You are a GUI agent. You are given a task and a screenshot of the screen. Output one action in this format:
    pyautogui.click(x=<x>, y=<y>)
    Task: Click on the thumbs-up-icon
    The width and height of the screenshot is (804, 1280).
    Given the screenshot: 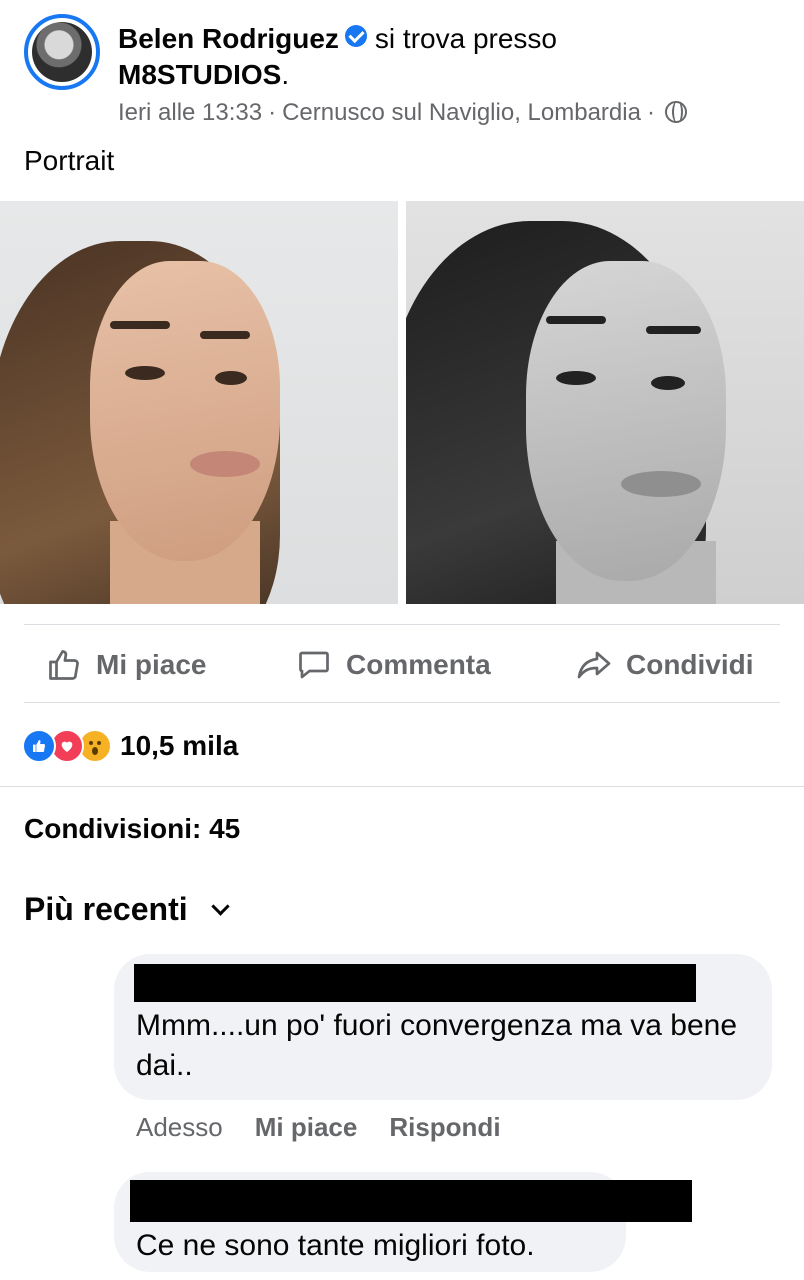 What is the action you would take?
    pyautogui.click(x=64, y=665)
    